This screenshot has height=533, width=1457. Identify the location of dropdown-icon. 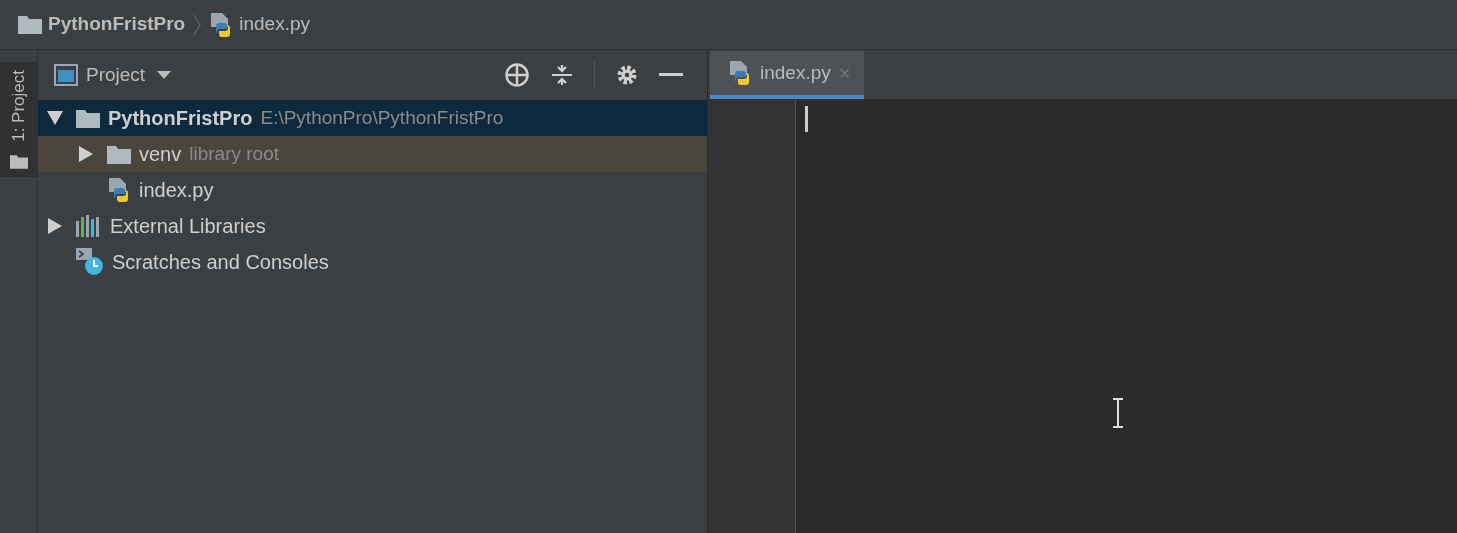
(164, 75).